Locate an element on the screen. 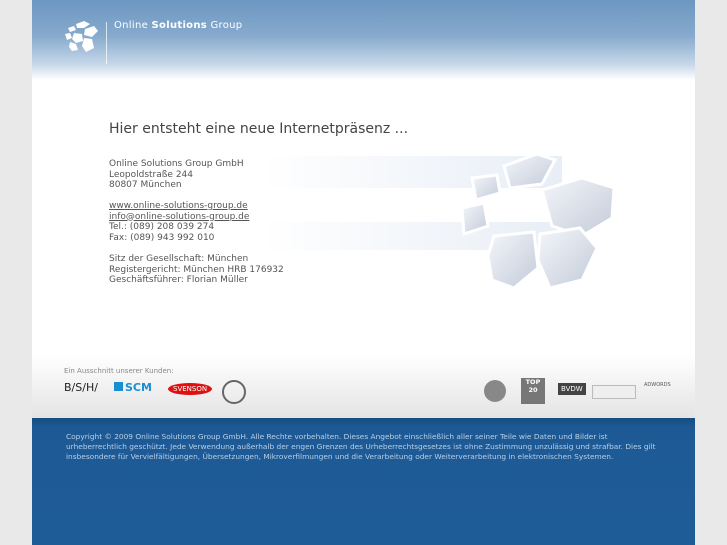  legal-seat: Sitz der Gesellschaft: München is located at coordinates (179, 259).